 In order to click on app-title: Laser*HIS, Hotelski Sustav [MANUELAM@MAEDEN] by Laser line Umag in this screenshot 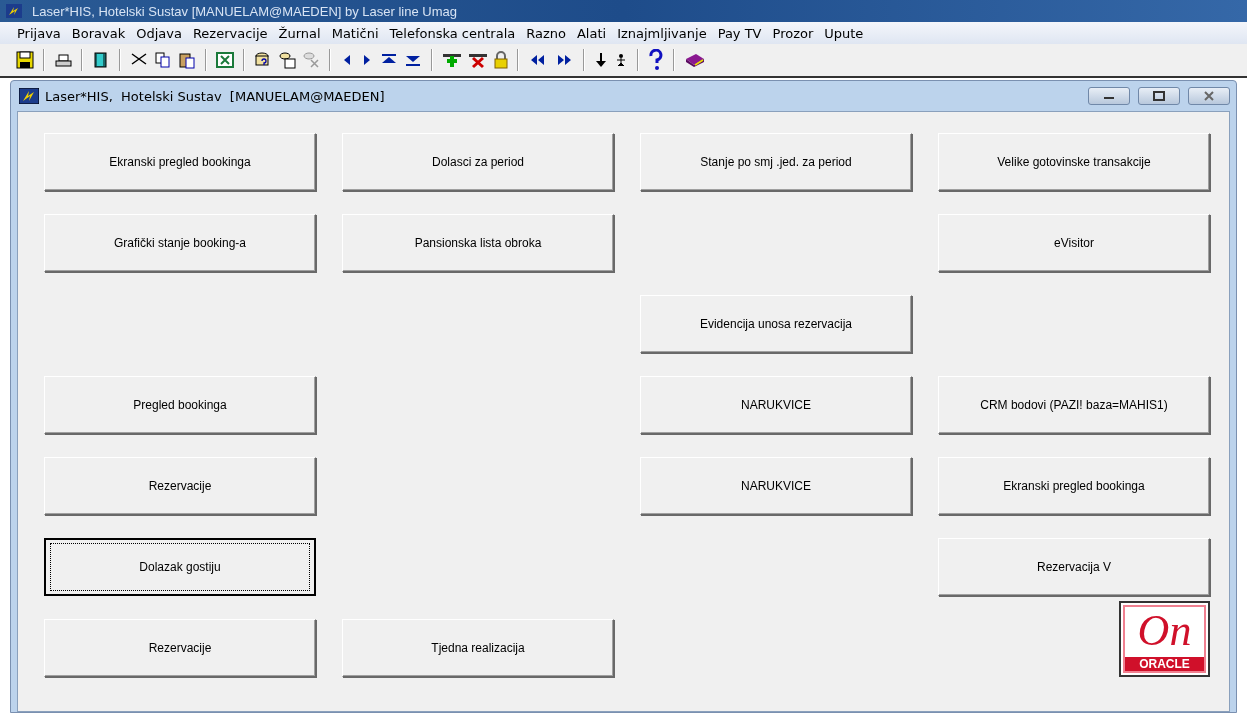, I will do `click(244, 11)`.